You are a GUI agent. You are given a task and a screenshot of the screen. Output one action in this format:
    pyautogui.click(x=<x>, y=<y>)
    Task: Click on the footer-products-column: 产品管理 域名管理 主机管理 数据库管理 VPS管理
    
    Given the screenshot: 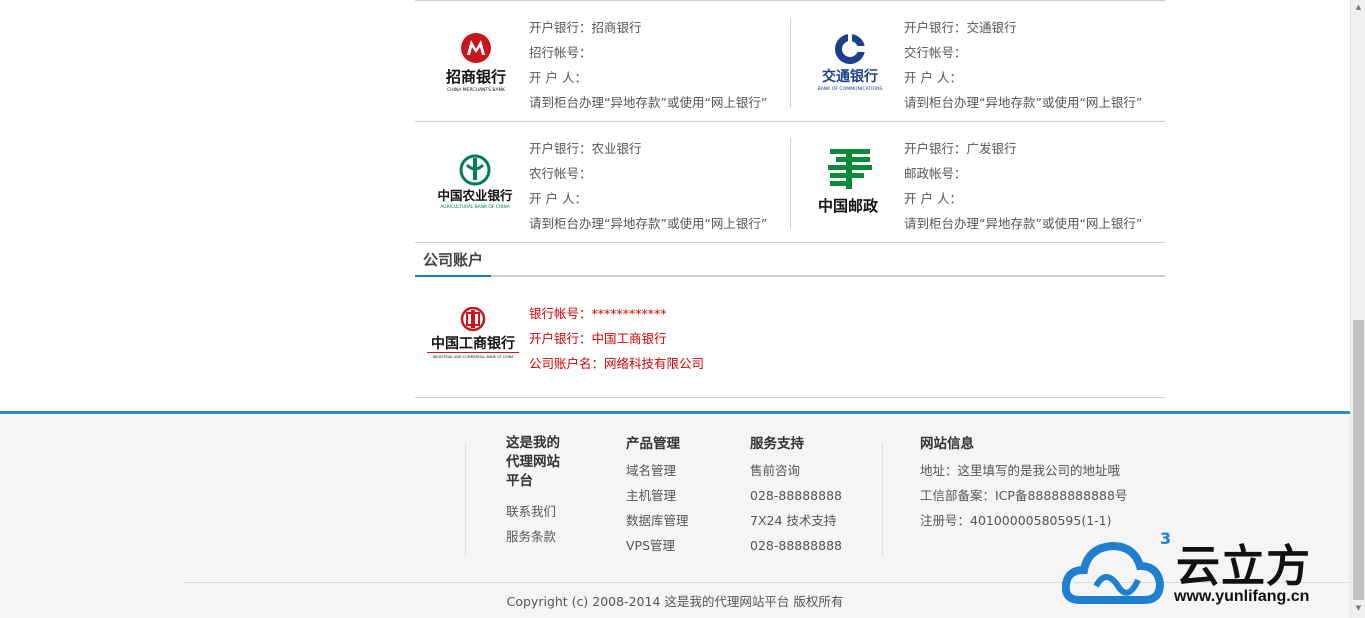 What is the action you would take?
    pyautogui.click(x=657, y=496)
    